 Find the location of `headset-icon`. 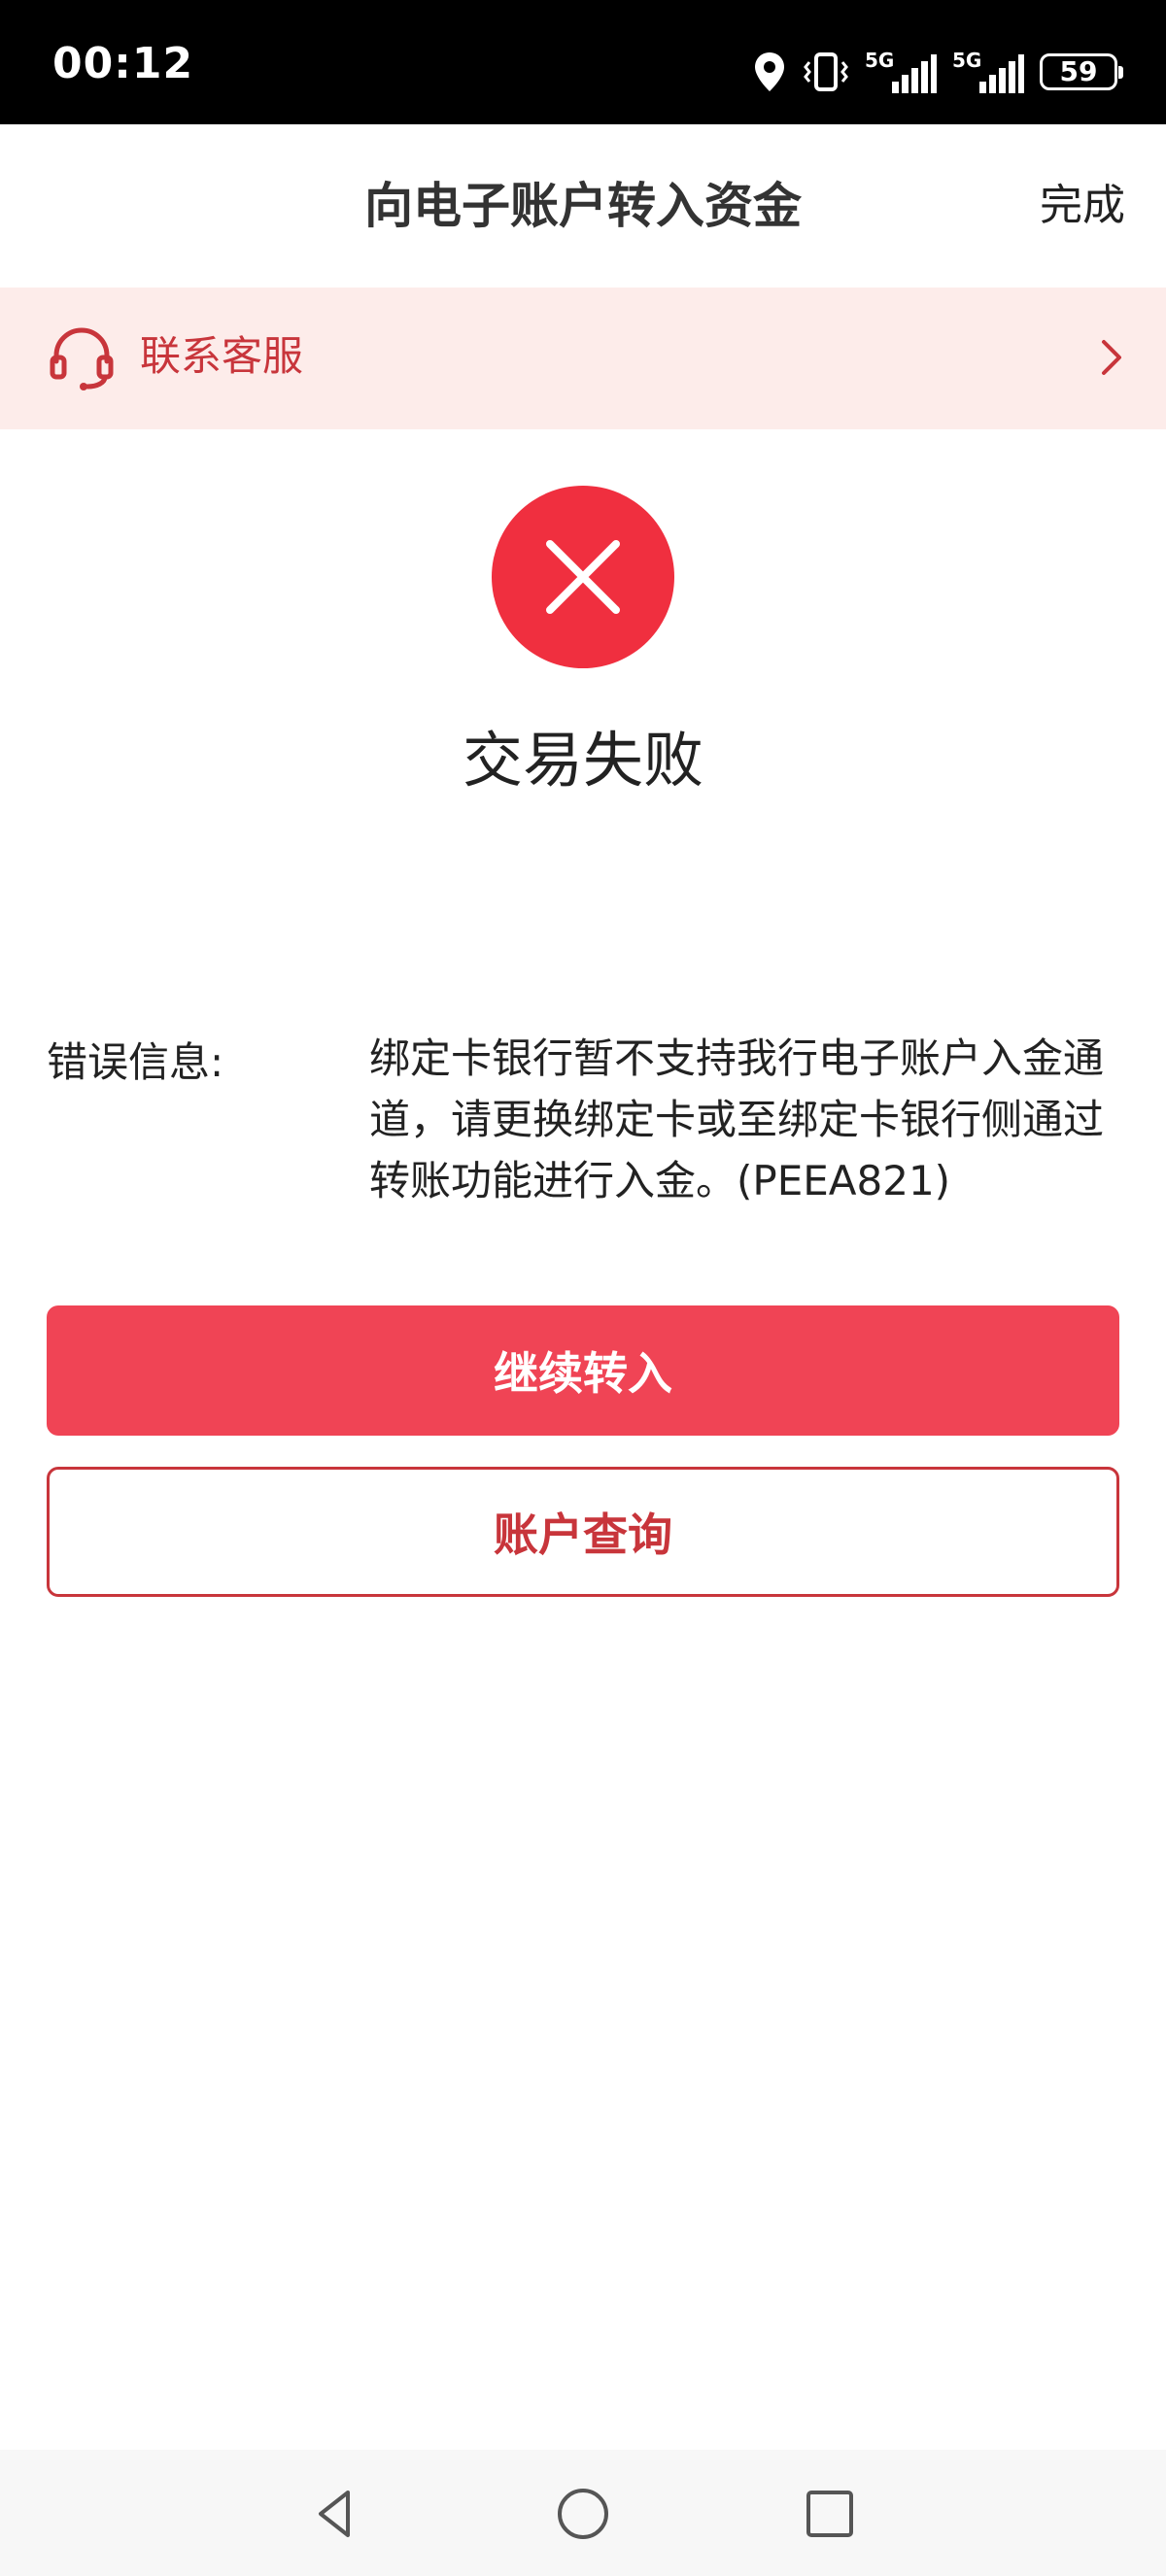

headset-icon is located at coordinates (82, 358).